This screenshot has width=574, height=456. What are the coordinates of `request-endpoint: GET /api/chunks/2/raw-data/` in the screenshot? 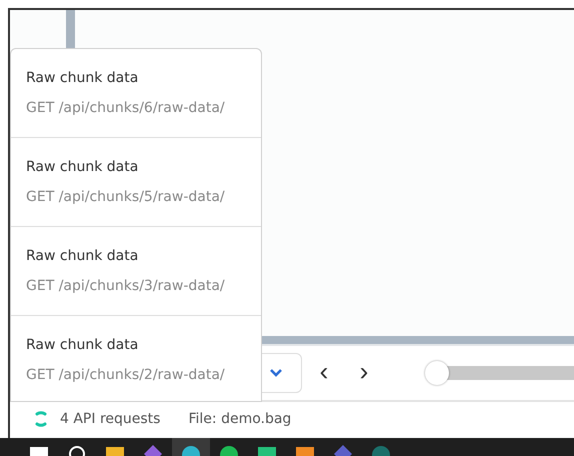 It's located at (126, 375).